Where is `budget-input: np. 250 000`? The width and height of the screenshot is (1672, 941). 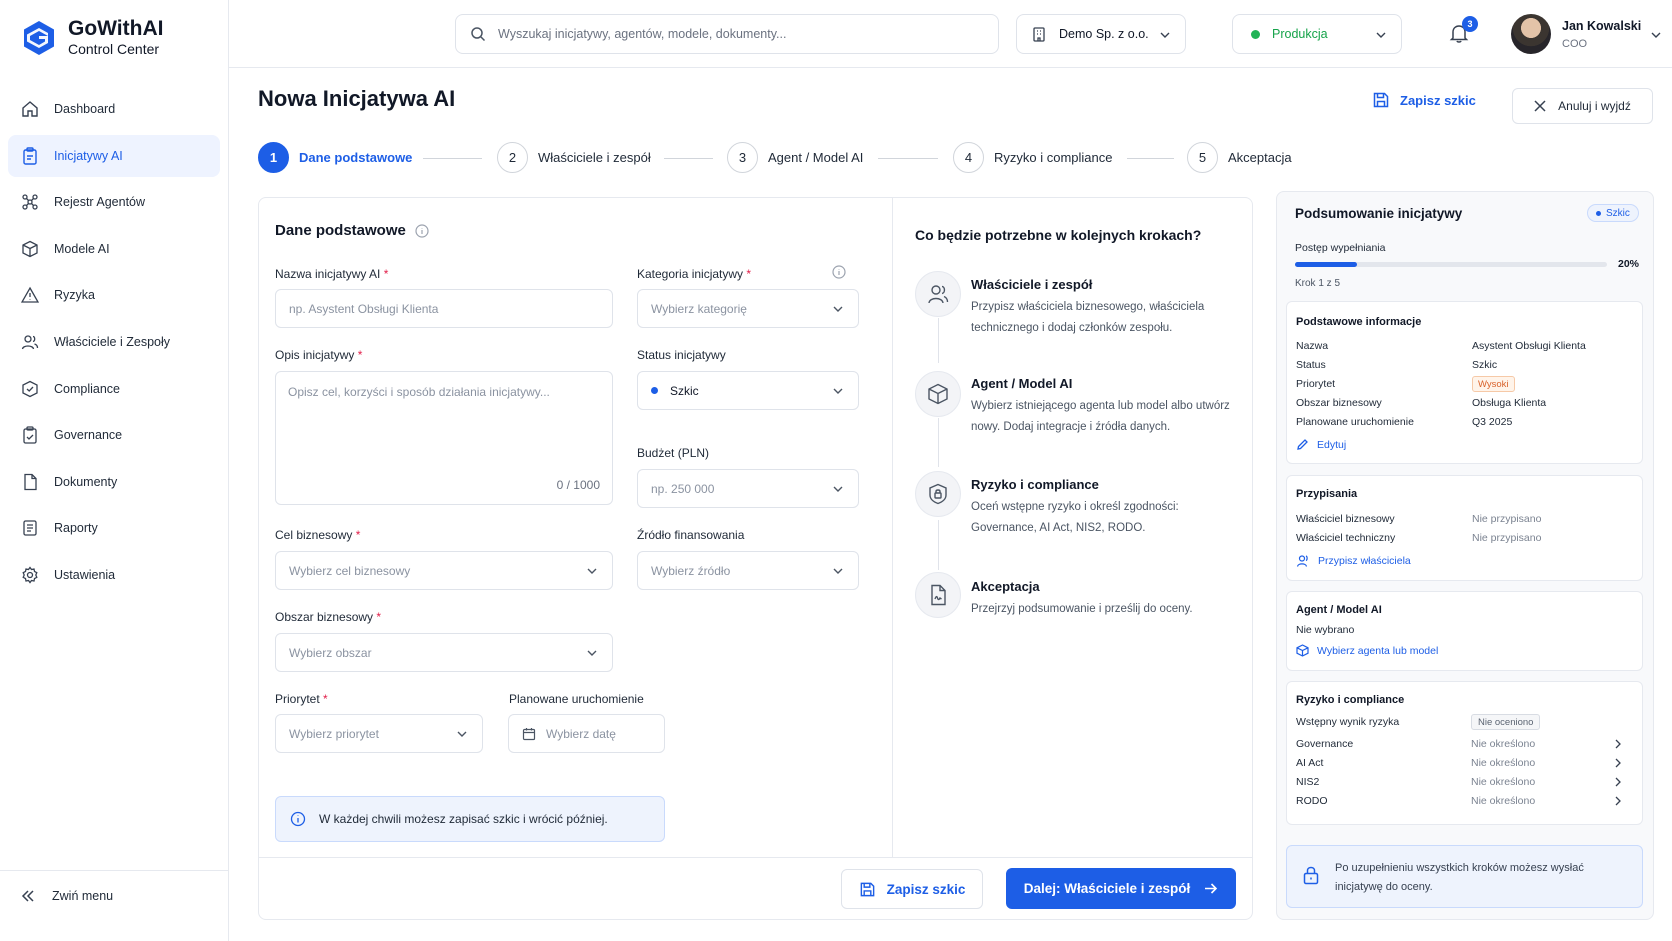 budget-input: np. 250 000 is located at coordinates (748, 488).